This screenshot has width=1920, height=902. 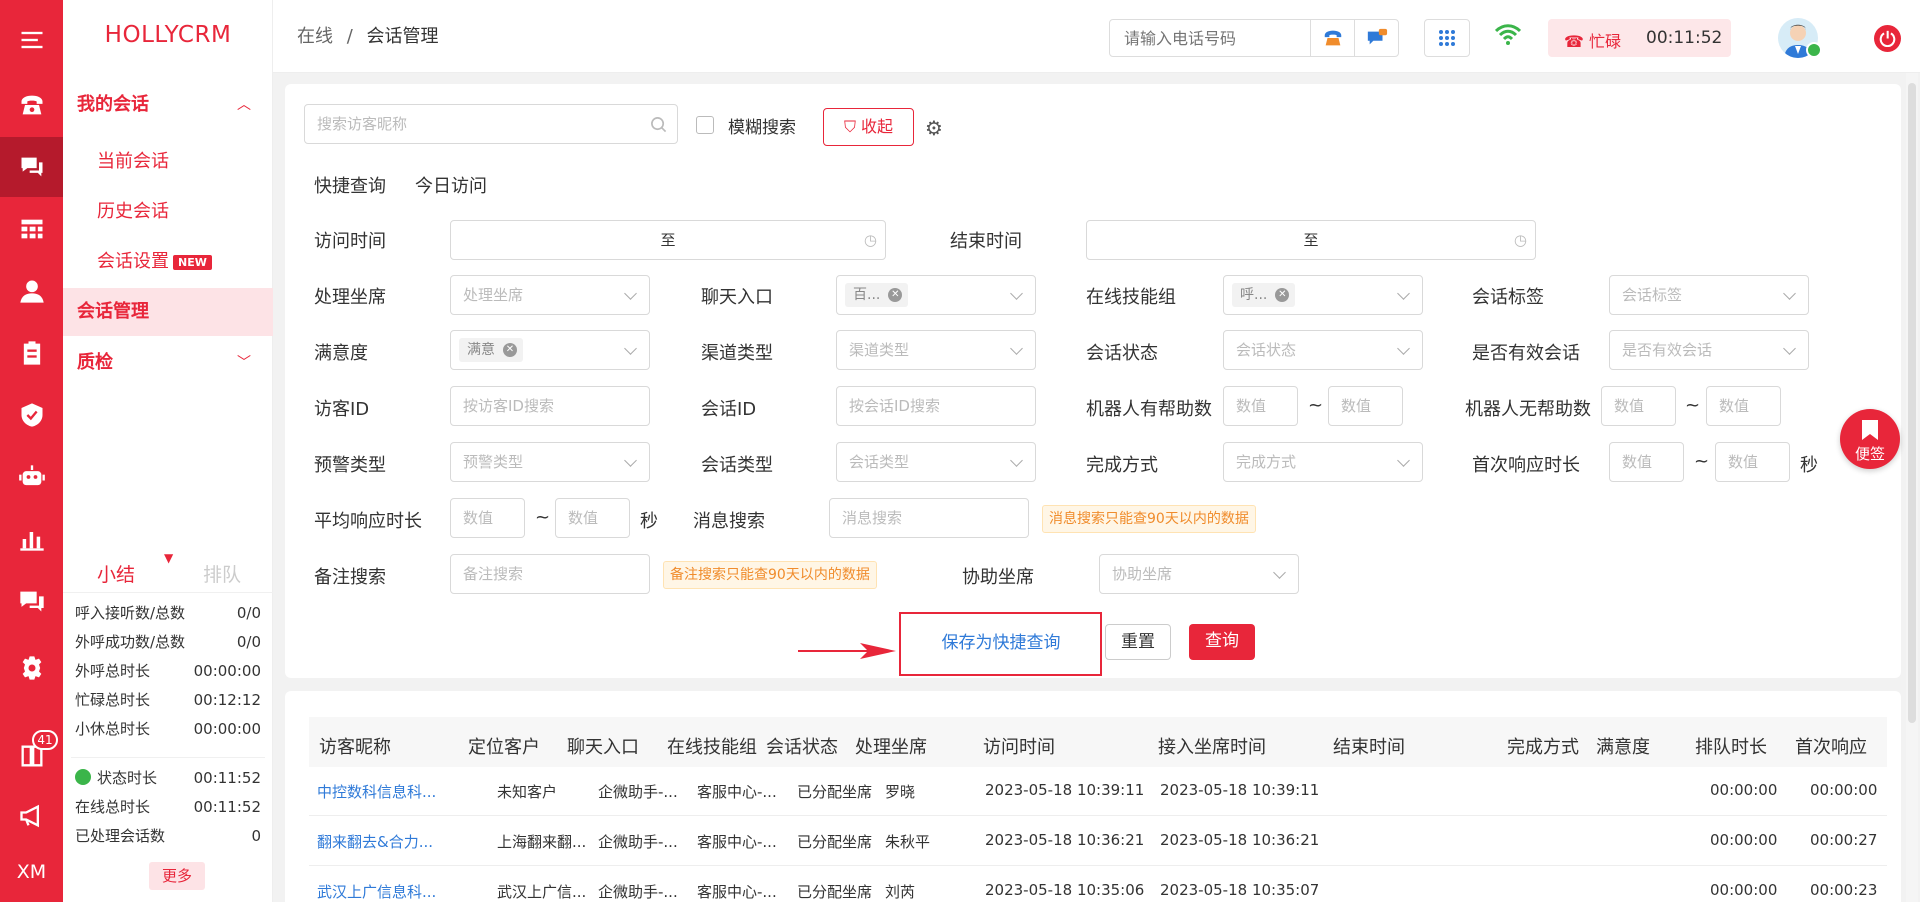 I want to click on top-bar: 在线 / 会话管理 ☎ 忙碌 00:11:52, so click(x=1096, y=36).